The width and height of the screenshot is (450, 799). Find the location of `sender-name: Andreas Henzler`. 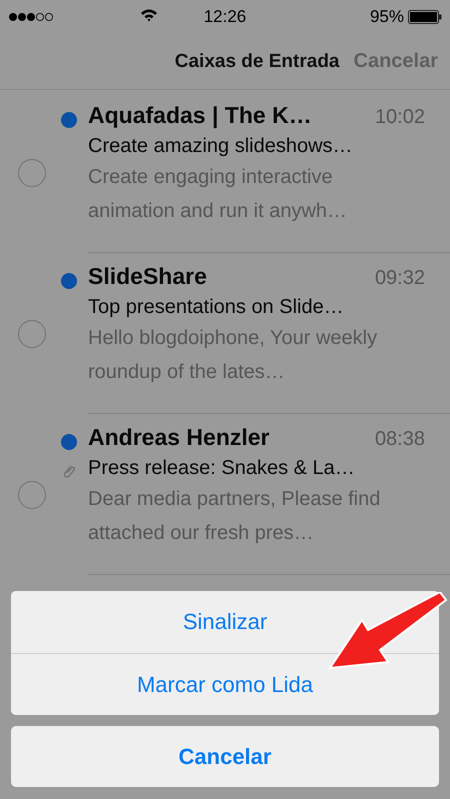

sender-name: Andreas Henzler is located at coordinates (179, 437).